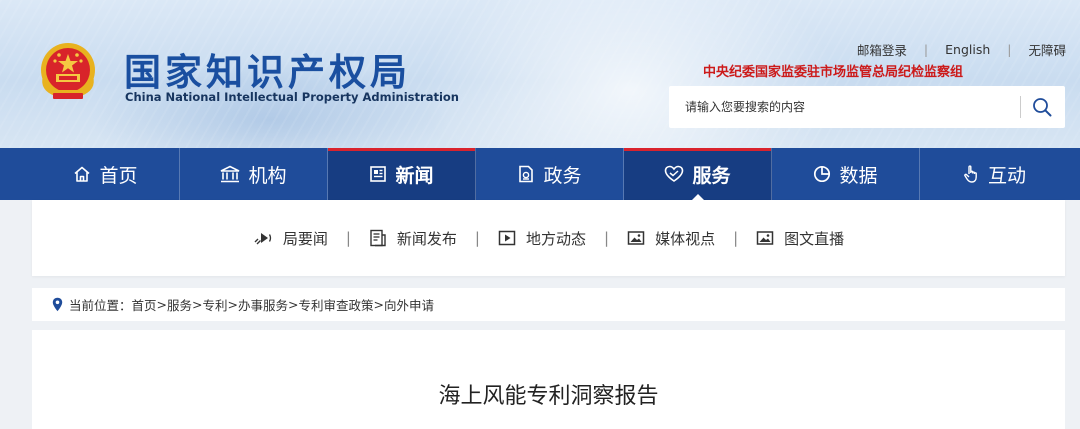 This screenshot has height=429, width=1080. What do you see at coordinates (336, 304) in the screenshot?
I see `breadcrumb-examination-policy: 专利审查政策` at bounding box center [336, 304].